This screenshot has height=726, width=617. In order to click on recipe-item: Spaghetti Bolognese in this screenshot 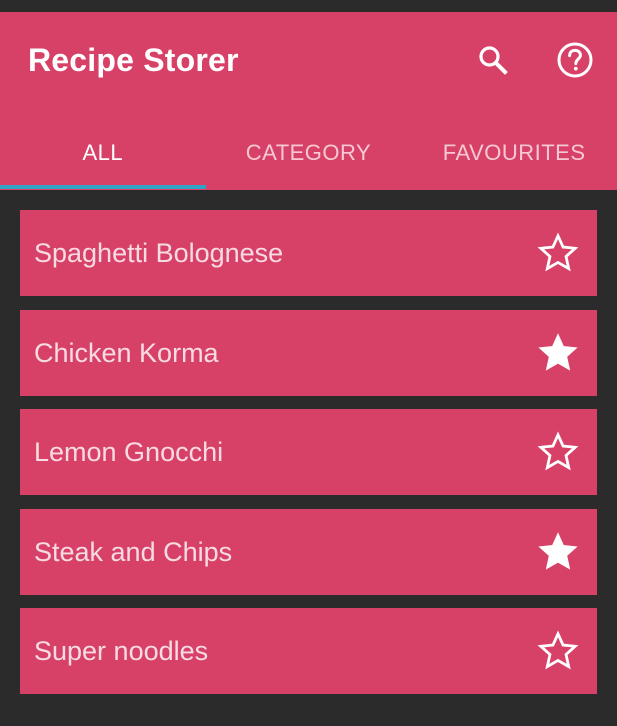, I will do `click(308, 253)`.